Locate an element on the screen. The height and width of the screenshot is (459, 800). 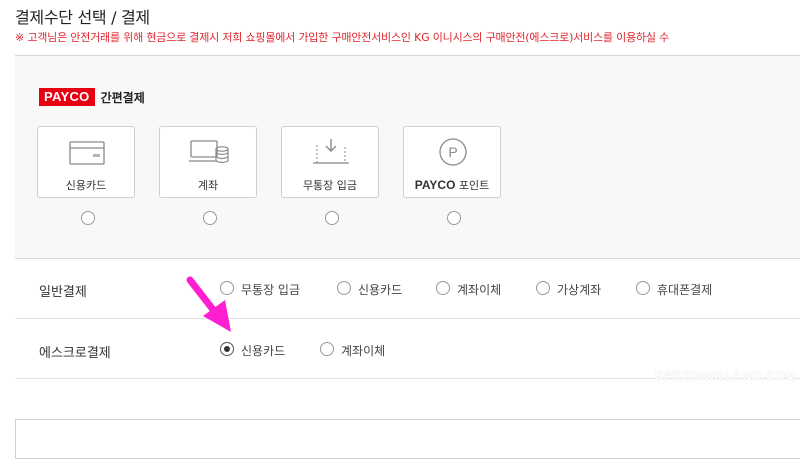
payco-radio-account is located at coordinates (210, 218).